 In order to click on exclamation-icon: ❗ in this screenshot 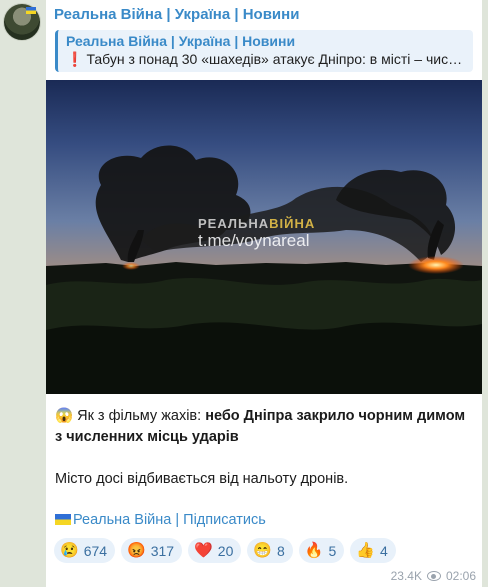, I will do `click(75, 59)`.